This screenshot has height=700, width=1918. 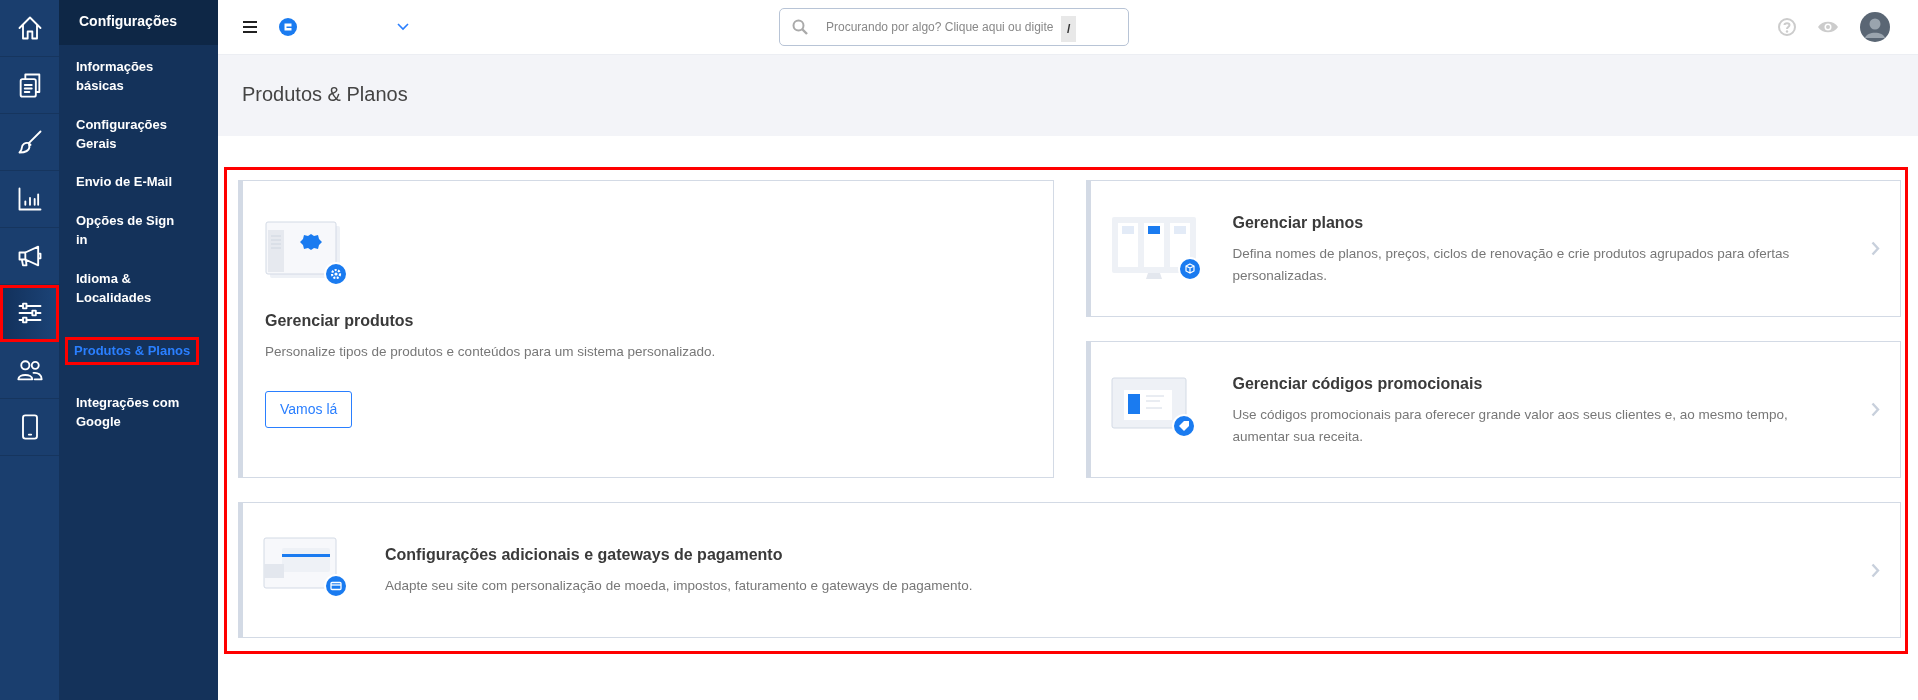 What do you see at coordinates (491, 352) in the screenshot?
I see `card-description: Personalize tipos de produtos e conteúdos para um sistema personalizado.` at bounding box center [491, 352].